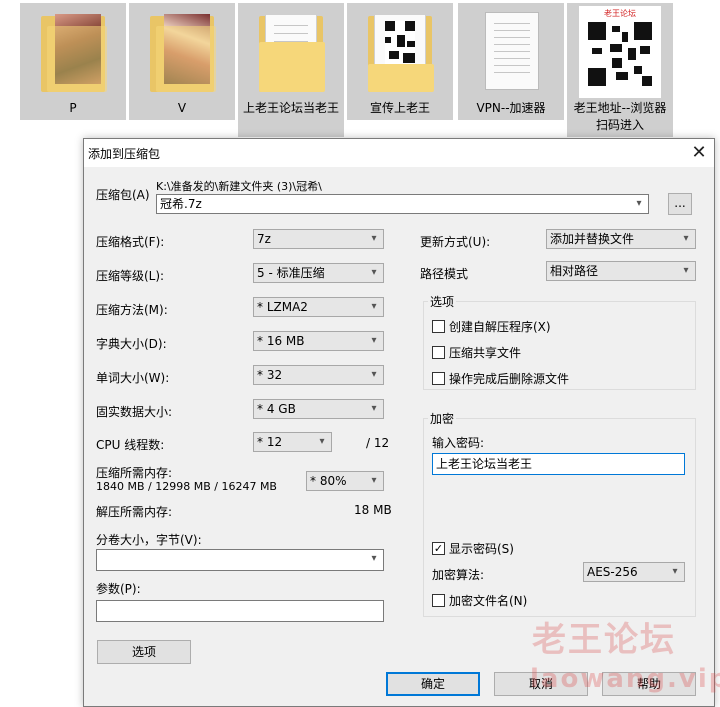 The width and height of the screenshot is (720, 707). Describe the element at coordinates (239, 186) in the screenshot. I see `archive-path: K:\准备发的\新建文件夹 (3)\冠希\` at that location.